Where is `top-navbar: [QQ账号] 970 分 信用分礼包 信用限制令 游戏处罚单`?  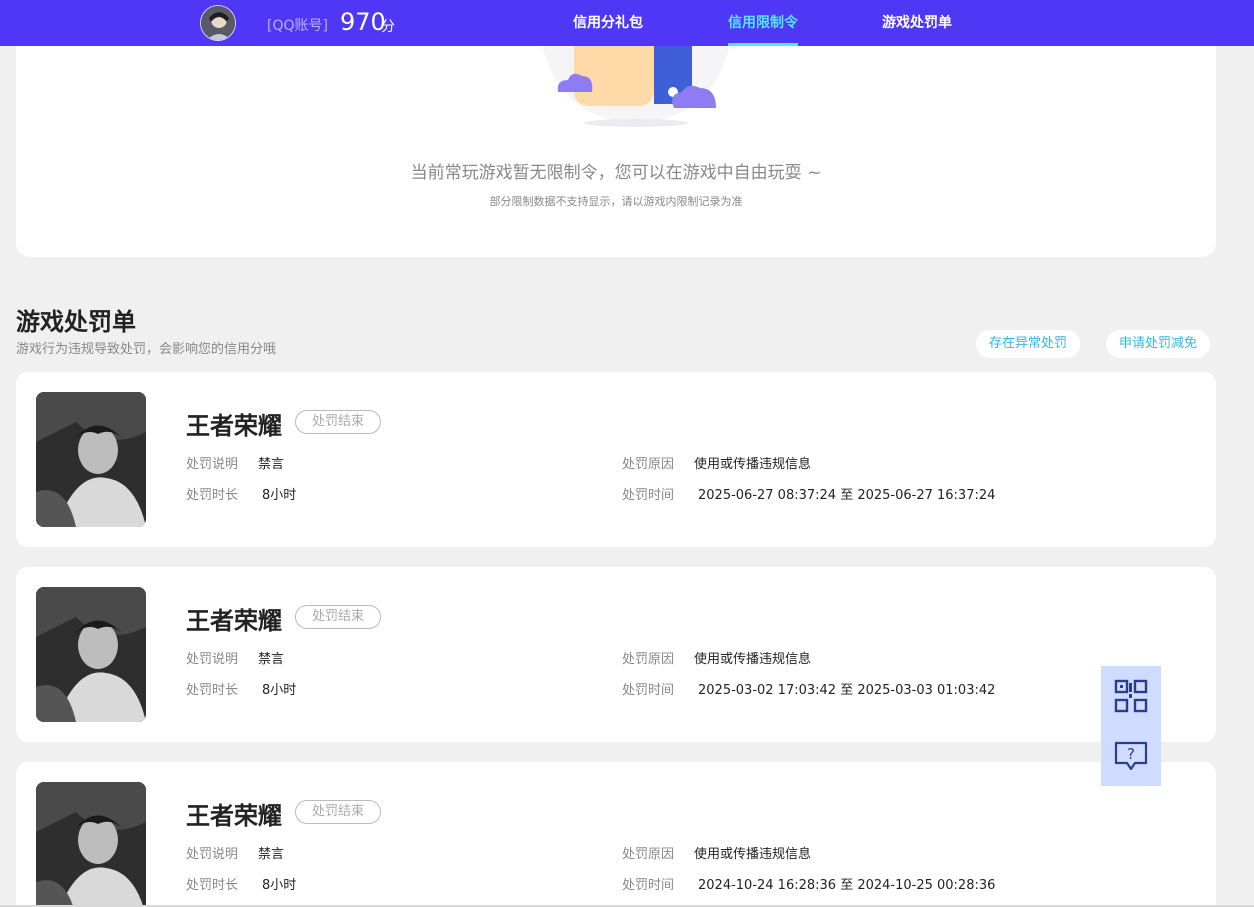
top-navbar: [QQ账号] 970 分 信用分礼包 信用限制令 游戏处罚单 is located at coordinates (627, 23).